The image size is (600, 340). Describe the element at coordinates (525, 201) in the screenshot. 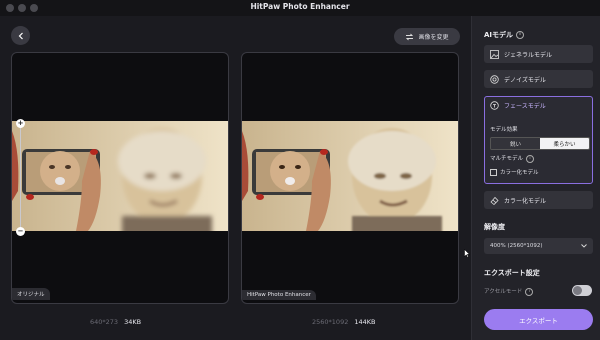

I see `colorize-model-label: カラー化モデル` at that location.